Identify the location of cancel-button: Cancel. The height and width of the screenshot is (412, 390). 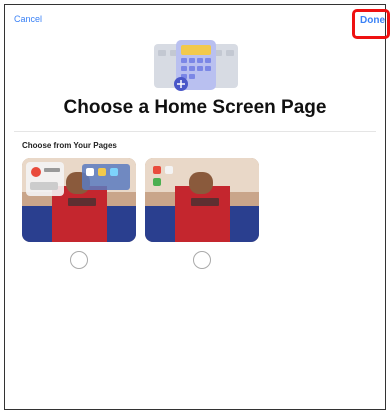
(28, 19).